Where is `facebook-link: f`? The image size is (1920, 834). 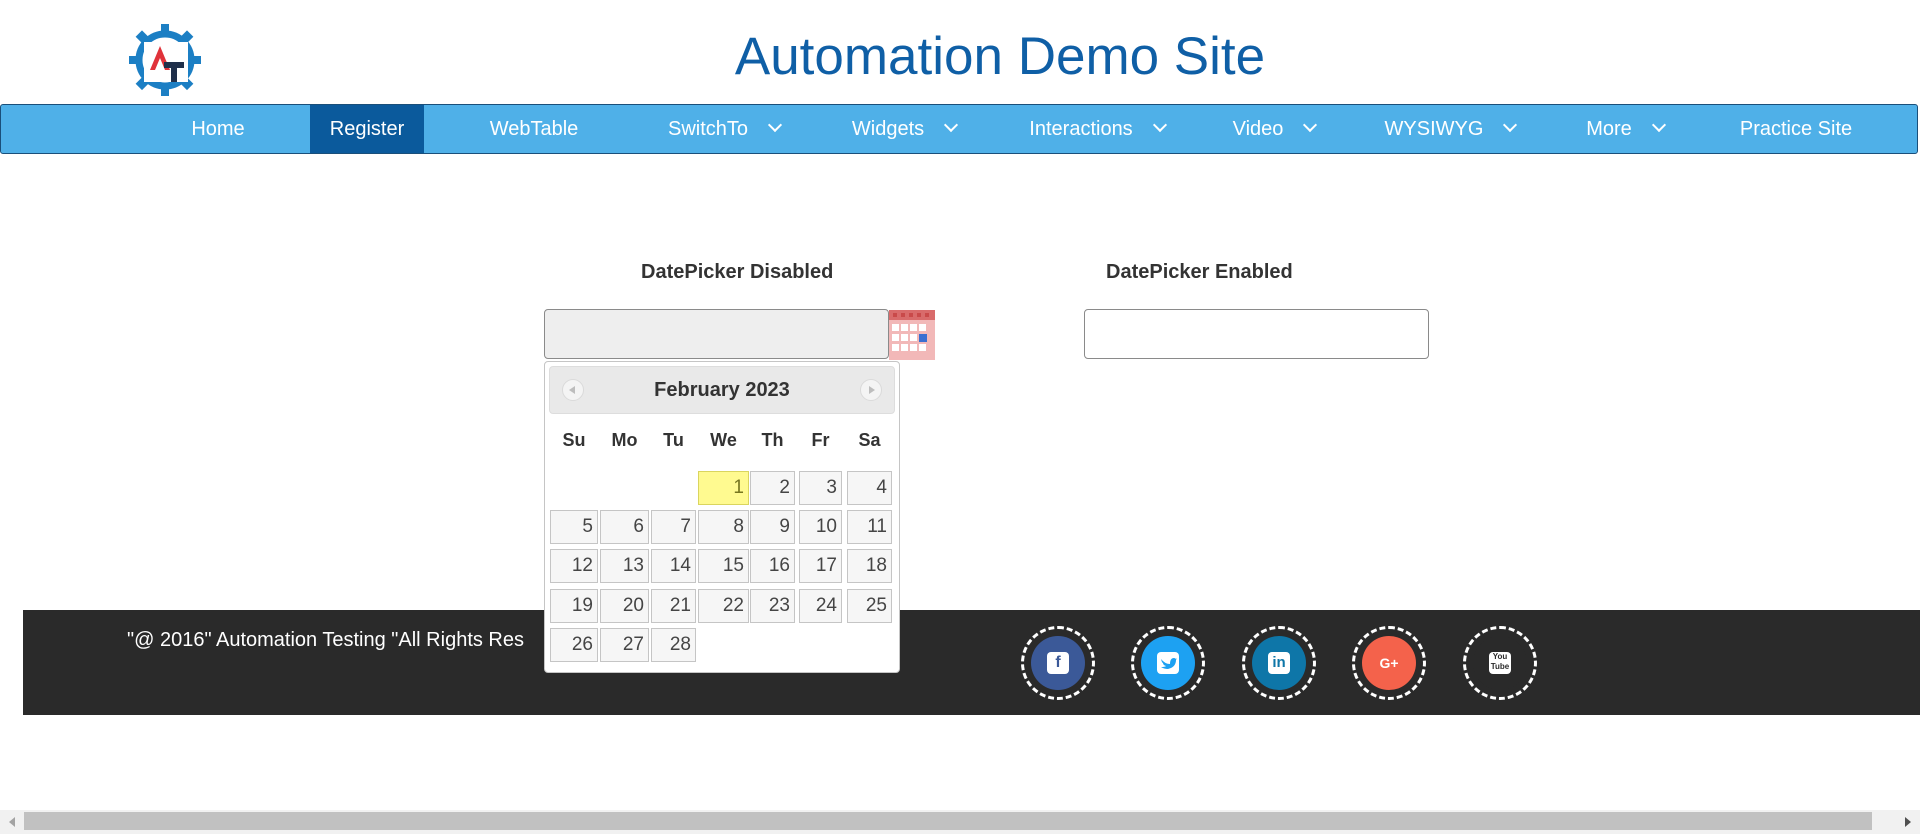
facebook-link: f is located at coordinates (1058, 663).